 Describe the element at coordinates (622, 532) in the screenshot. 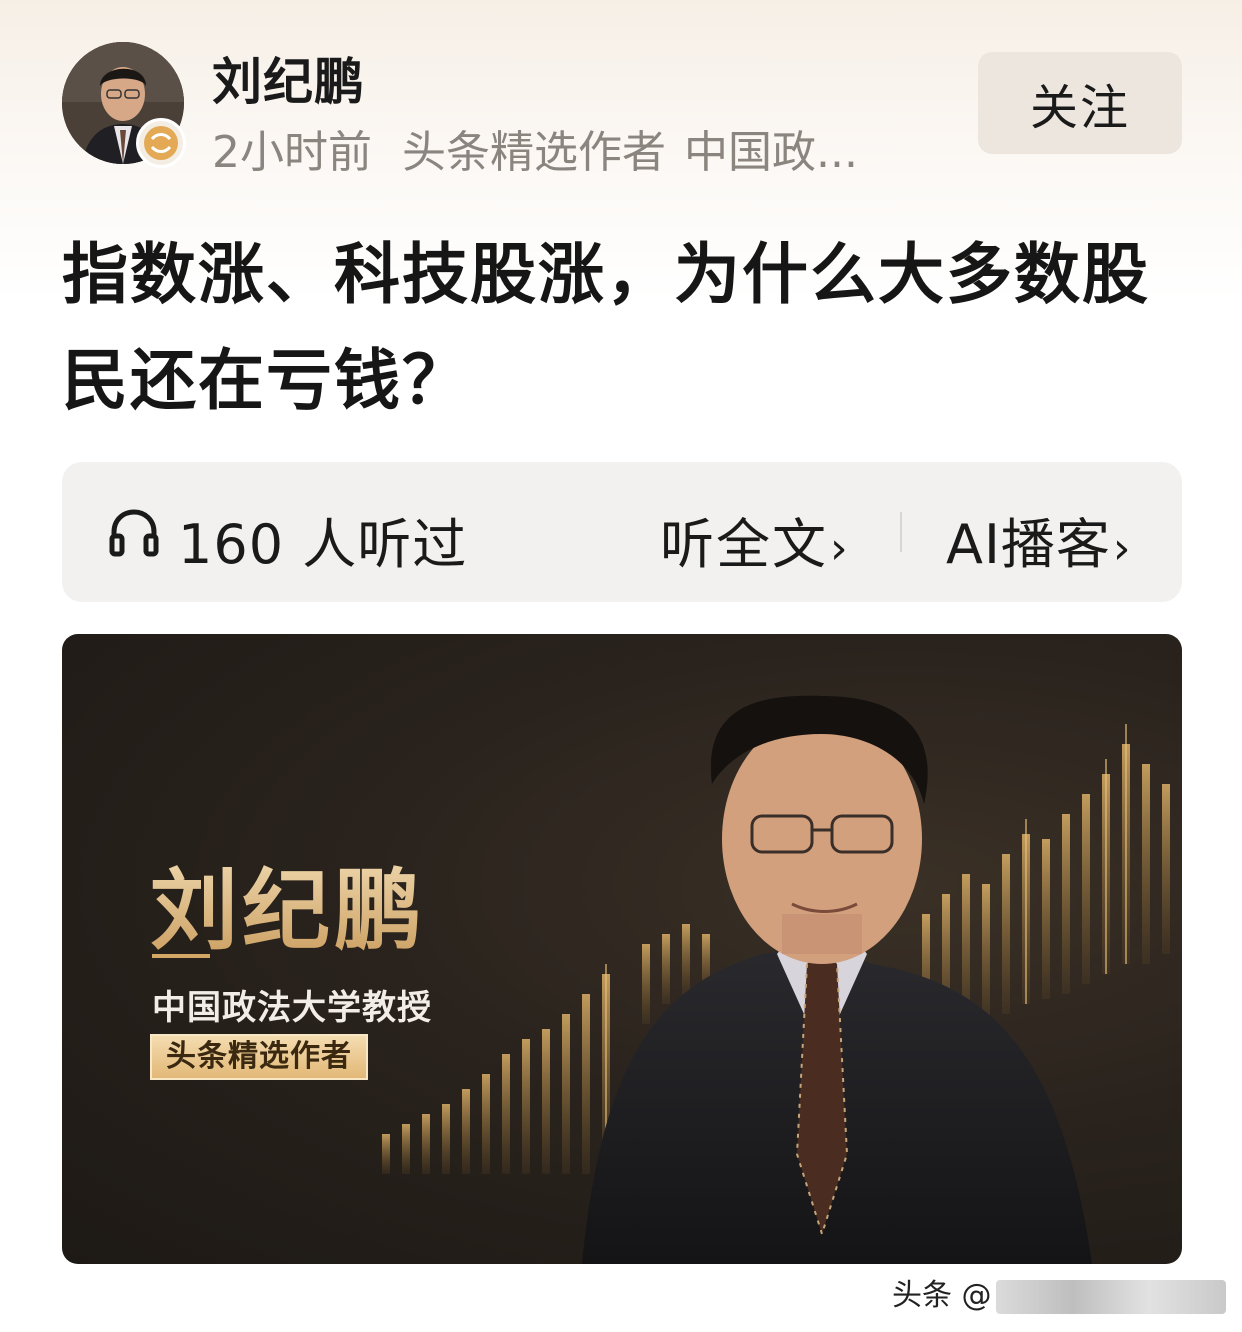

I see `listen-bar: 160 人听过 听全文› AI播客›` at that location.